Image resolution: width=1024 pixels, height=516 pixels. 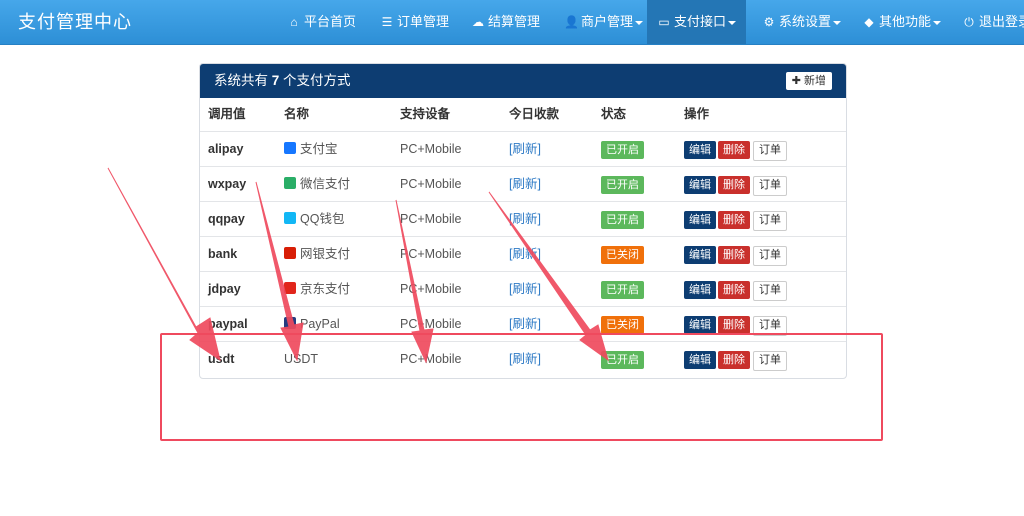 I want to click on nav-label: 结算管理, so click(x=514, y=21).